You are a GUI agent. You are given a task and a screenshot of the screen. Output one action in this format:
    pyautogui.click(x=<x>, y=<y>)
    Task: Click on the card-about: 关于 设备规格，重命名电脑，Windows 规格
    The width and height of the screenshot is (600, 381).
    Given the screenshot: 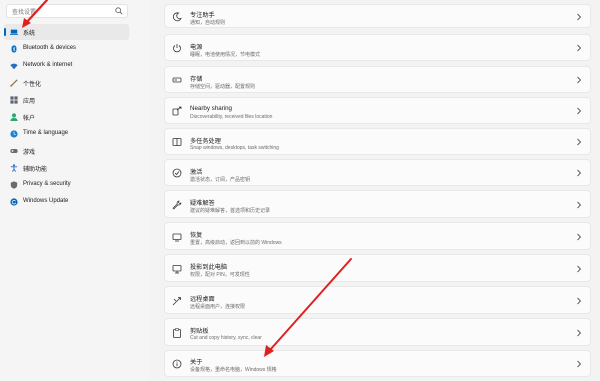 What is the action you would take?
    pyautogui.click(x=377, y=363)
    